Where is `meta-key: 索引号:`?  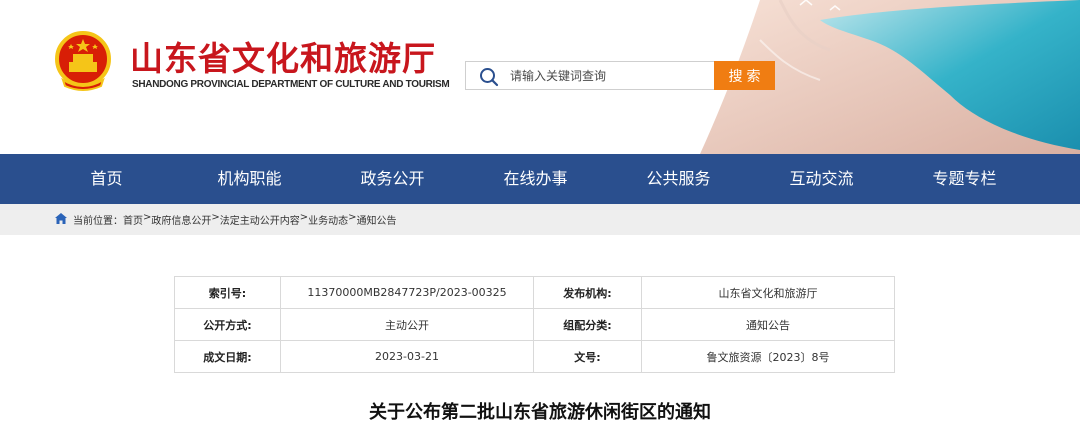
meta-key: 索引号: is located at coordinates (227, 292).